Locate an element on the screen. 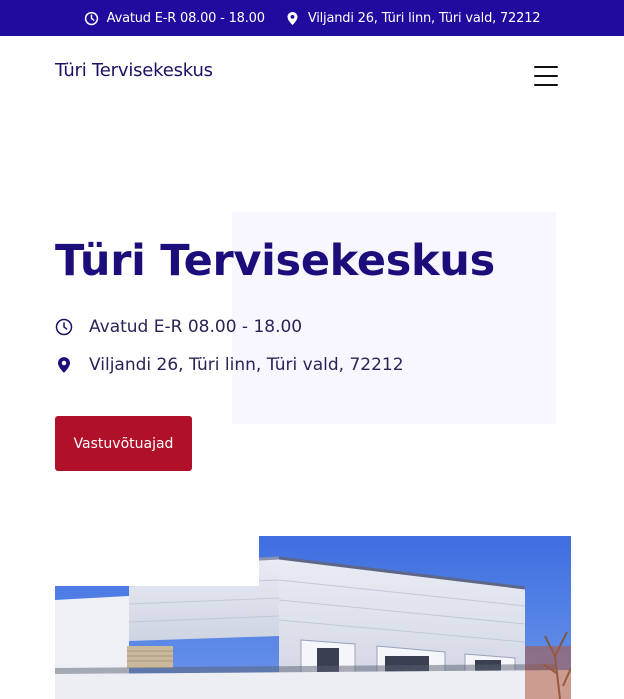 The height and width of the screenshot is (699, 624). hero-hours-text: Avatud E-R 08.00 - 18.00 is located at coordinates (196, 327).